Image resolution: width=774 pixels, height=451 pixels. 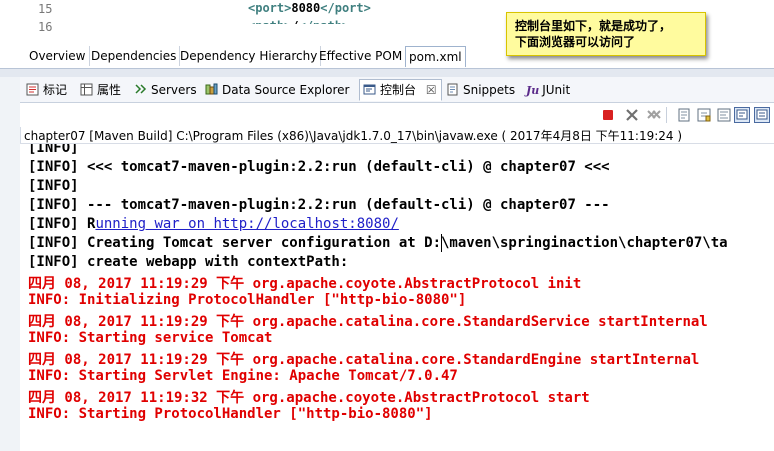 What do you see at coordinates (109, 90) in the screenshot?
I see `tab-label: 属性` at bounding box center [109, 90].